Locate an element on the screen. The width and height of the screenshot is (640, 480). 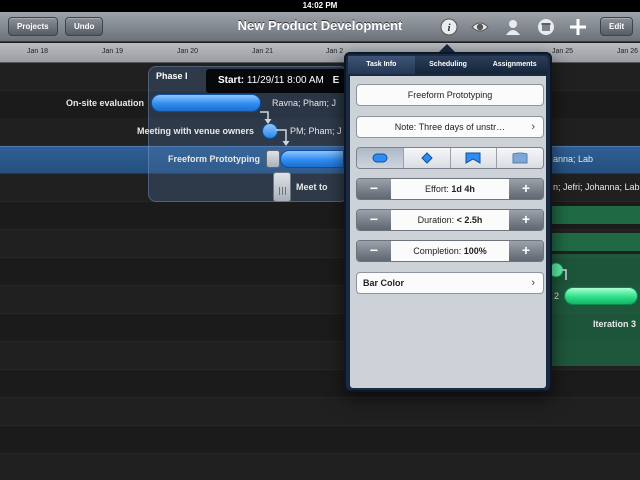
completion-value: Completion: 100% is located at coordinates (450, 251).